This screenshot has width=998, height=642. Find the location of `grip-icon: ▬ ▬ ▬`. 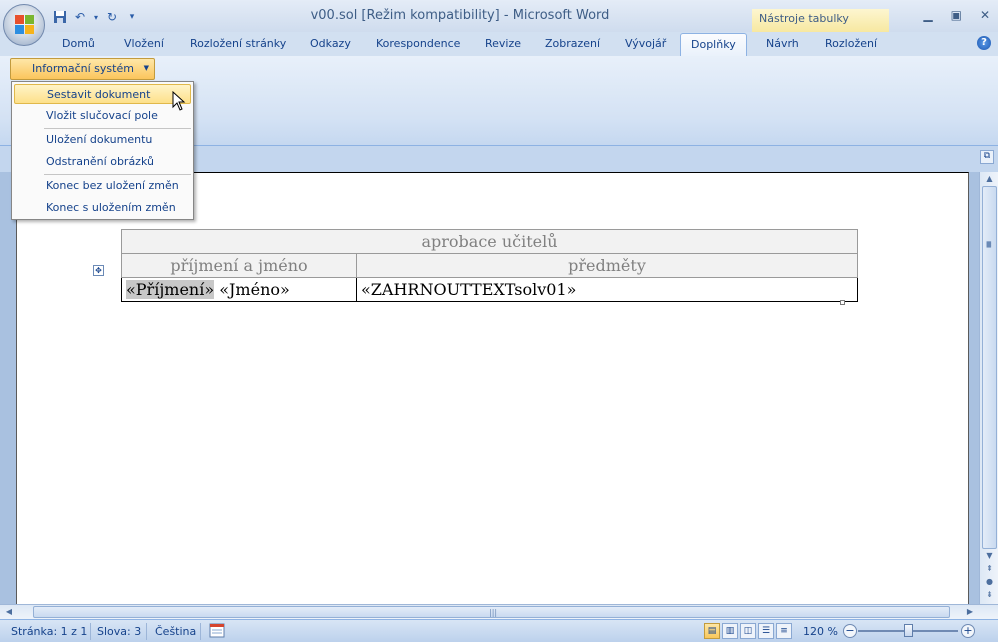

grip-icon: ▬ ▬ ▬ is located at coordinates (989, 244).